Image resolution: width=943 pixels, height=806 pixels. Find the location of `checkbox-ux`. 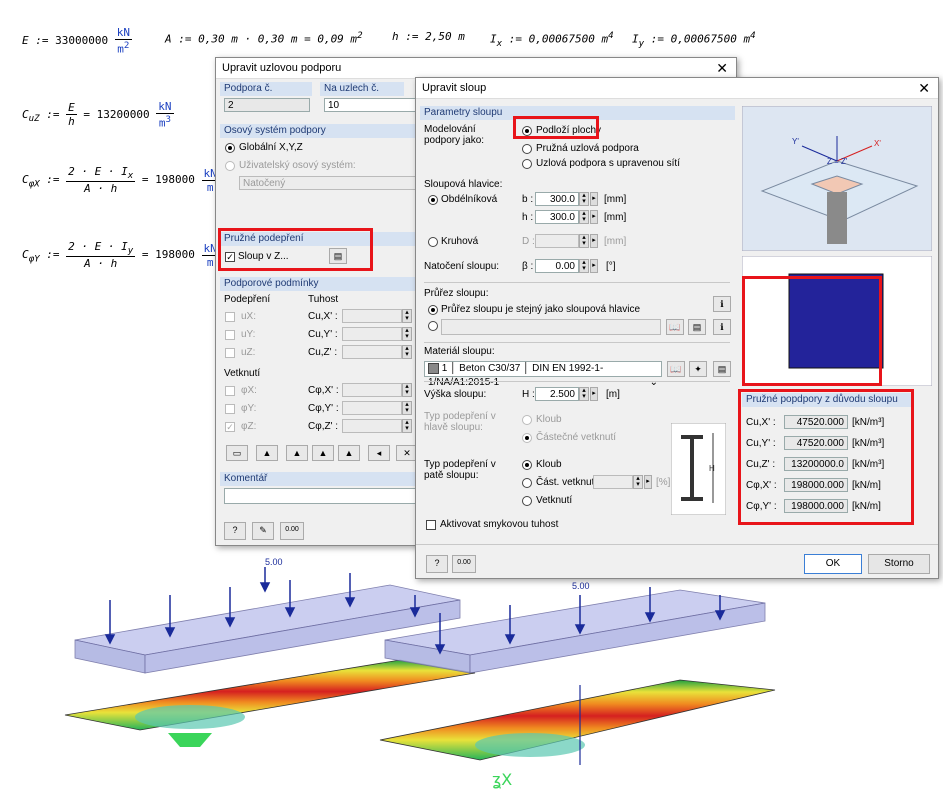

checkbox-ux is located at coordinates (230, 317).